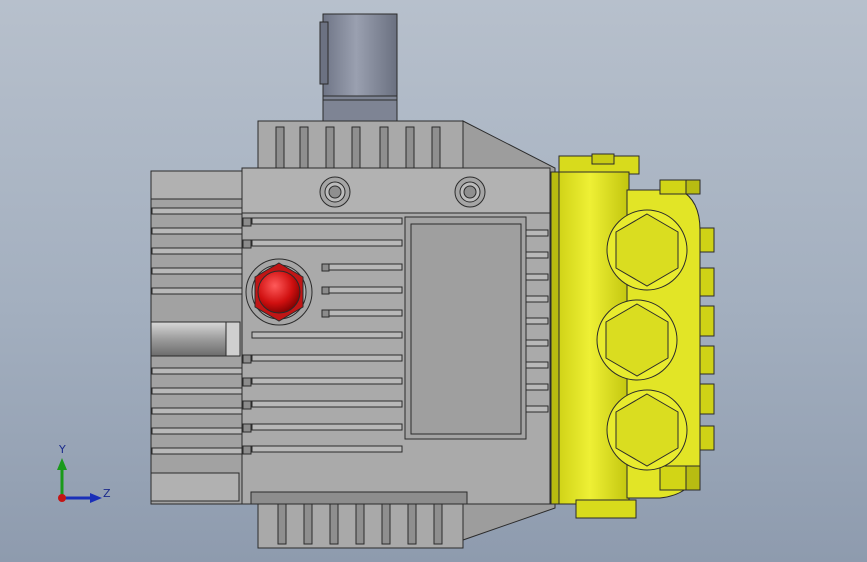 The width and height of the screenshot is (867, 562). I want to click on triad-x-origin, so click(62, 498).